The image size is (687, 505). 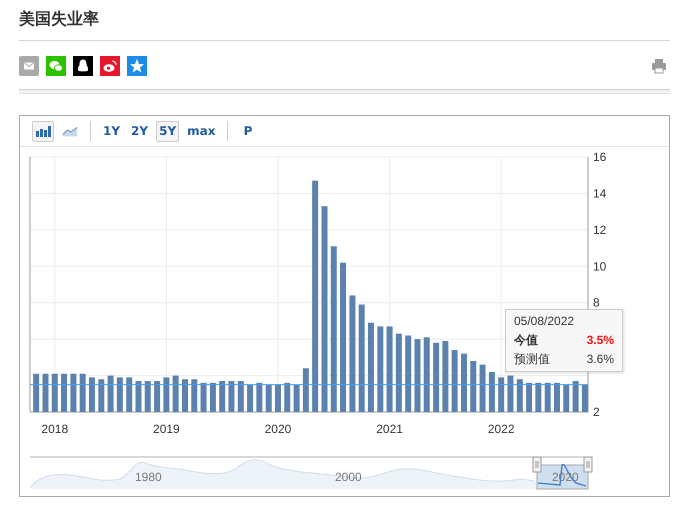 I want to click on weibo-icon, so click(x=110, y=66).